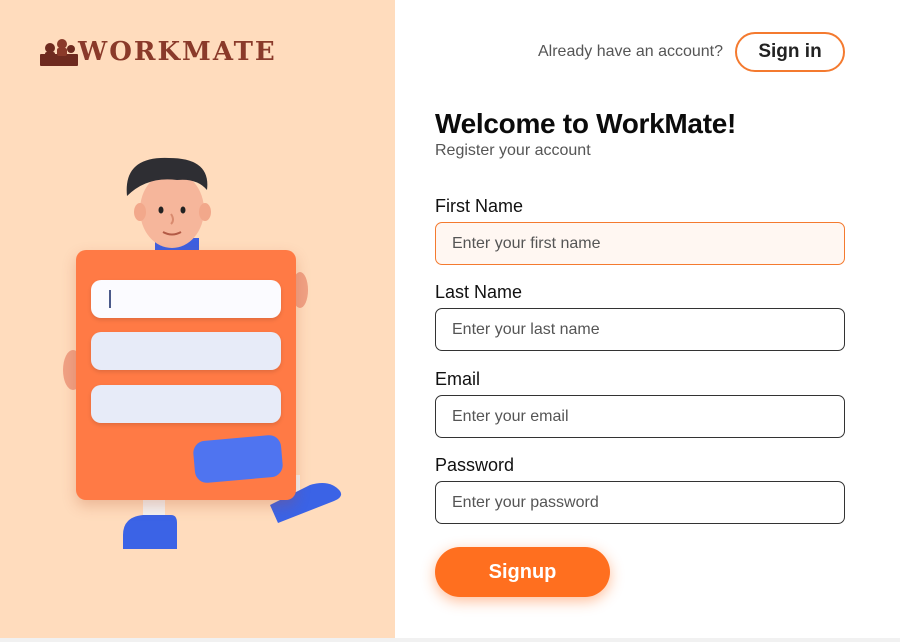 The image size is (900, 642). I want to click on first-name-label: First Name, so click(479, 206).